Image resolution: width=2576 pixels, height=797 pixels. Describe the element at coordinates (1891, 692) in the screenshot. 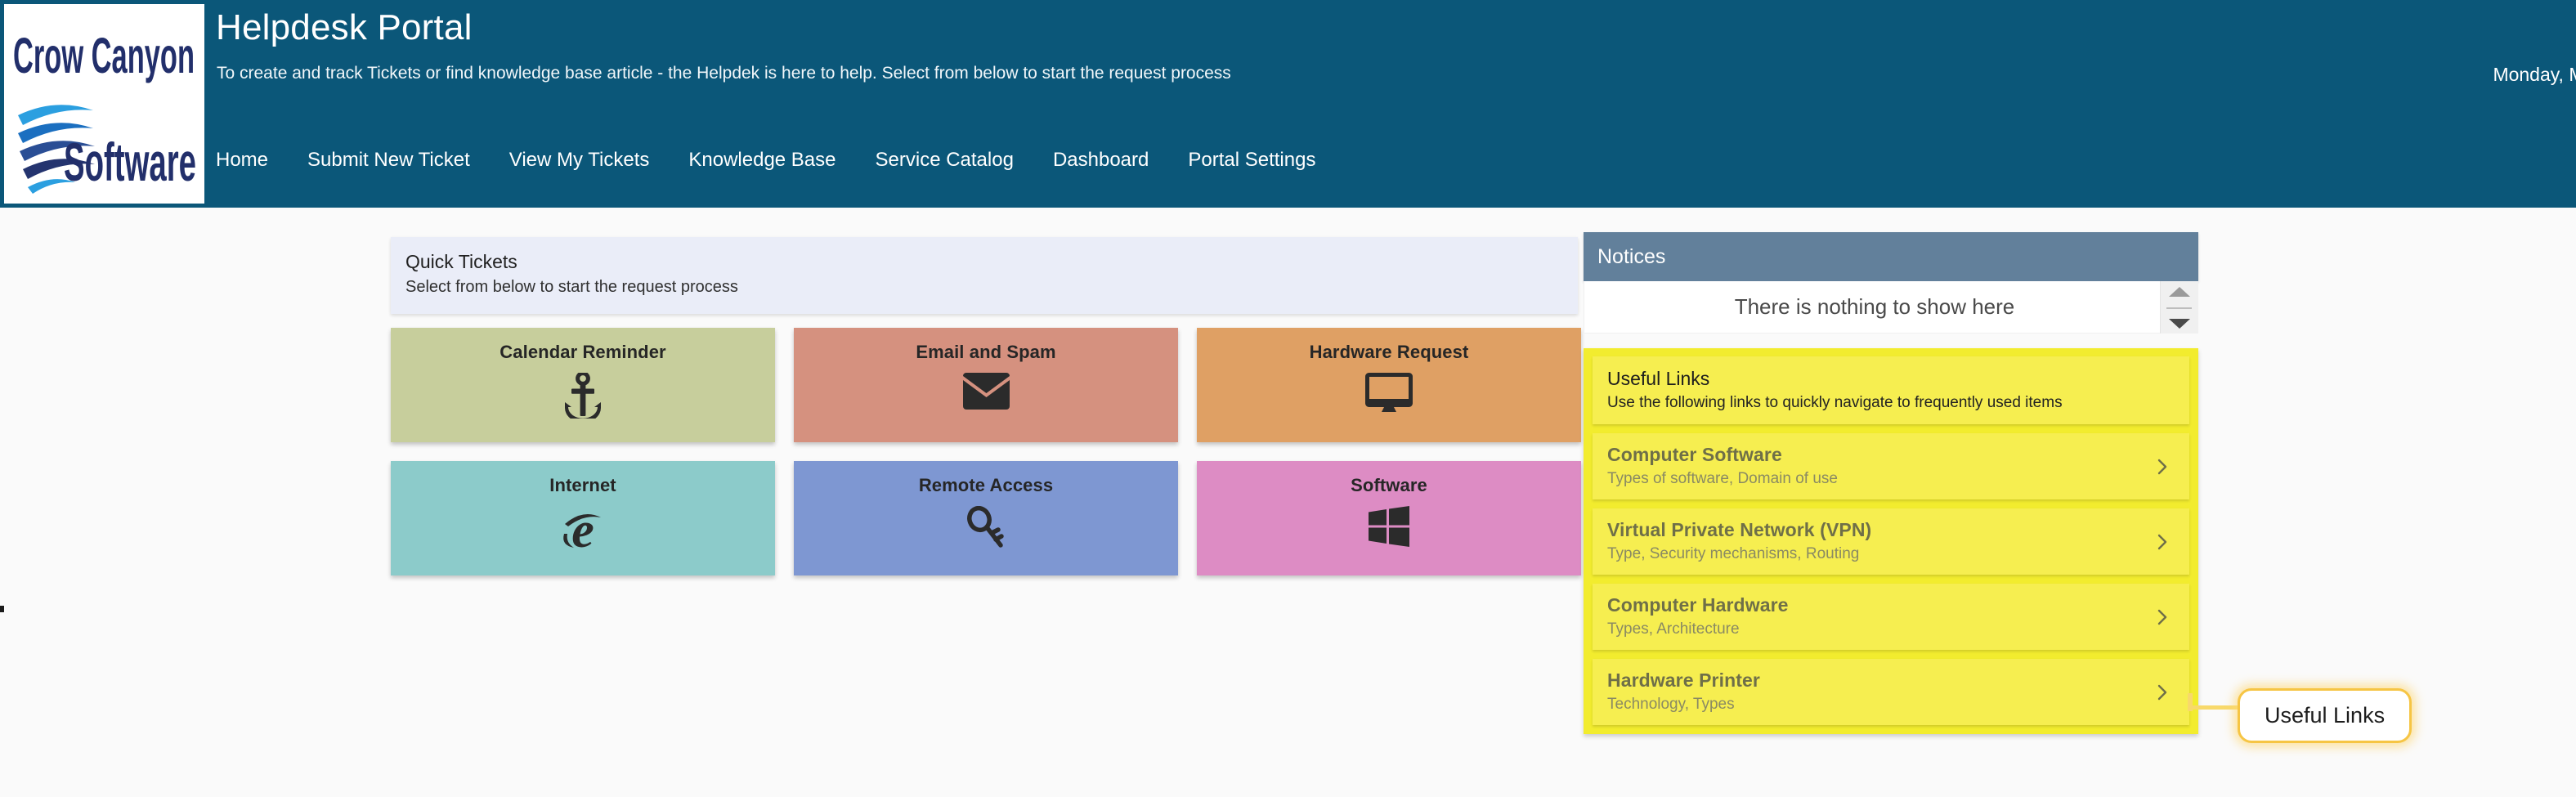

I see `useful-link-hardware-printer: Hardware Printer Technology, Types` at that location.